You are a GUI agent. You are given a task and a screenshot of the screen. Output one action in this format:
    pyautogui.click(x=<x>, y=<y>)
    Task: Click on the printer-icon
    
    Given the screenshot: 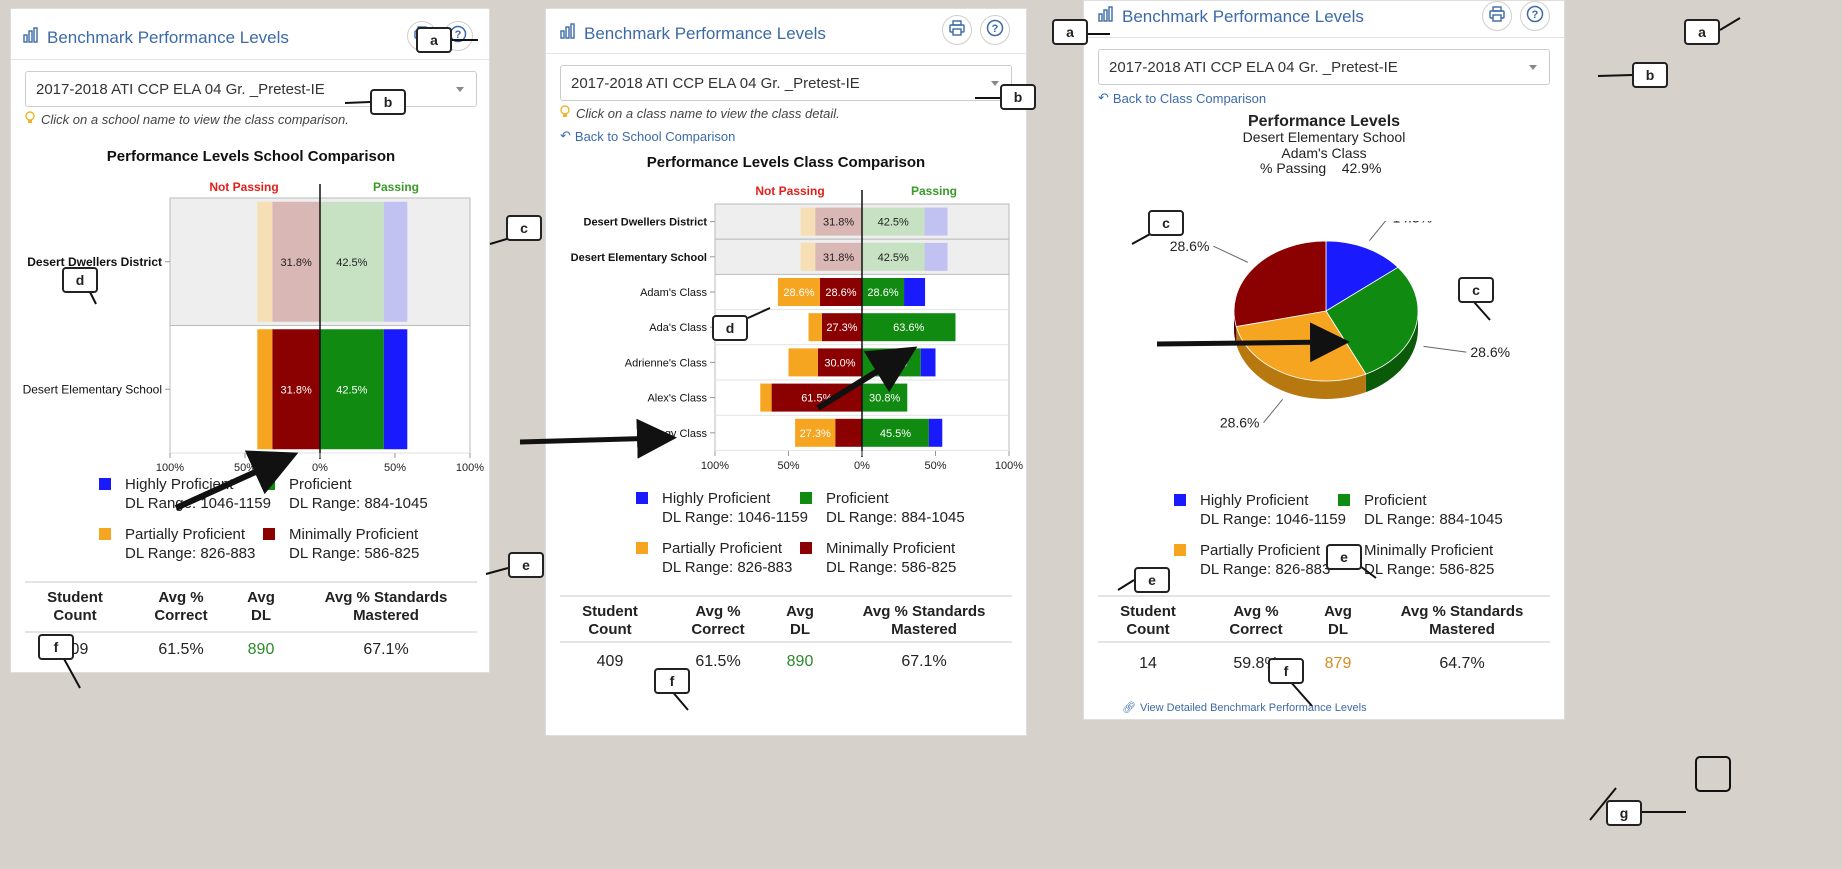 What is the action you would take?
    pyautogui.click(x=1497, y=16)
    